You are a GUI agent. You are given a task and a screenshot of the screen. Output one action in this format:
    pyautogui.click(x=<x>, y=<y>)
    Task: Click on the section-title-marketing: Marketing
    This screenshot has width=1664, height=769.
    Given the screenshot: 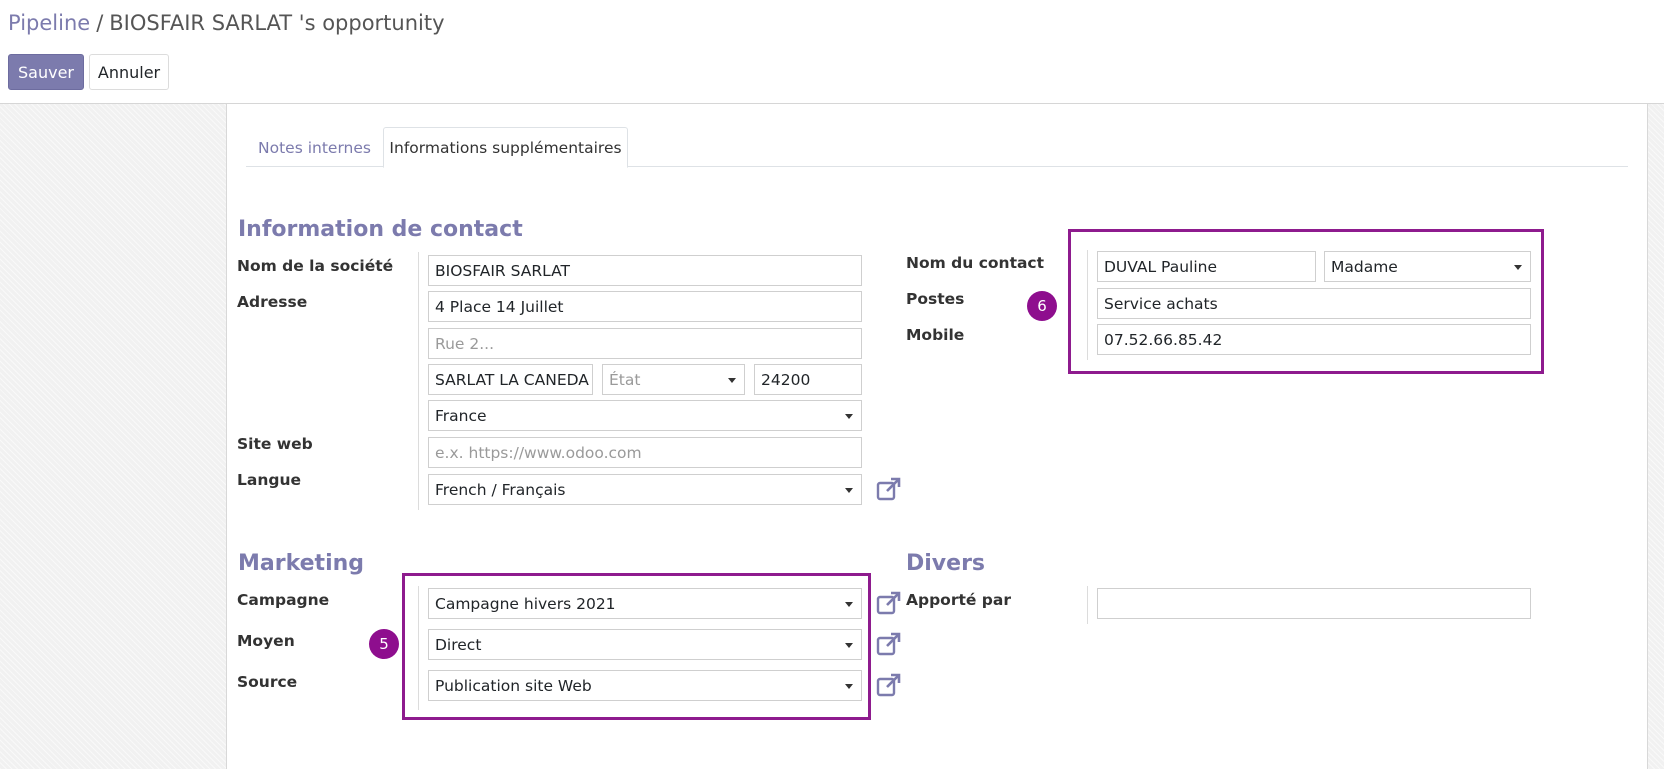 What is the action you would take?
    pyautogui.click(x=301, y=563)
    